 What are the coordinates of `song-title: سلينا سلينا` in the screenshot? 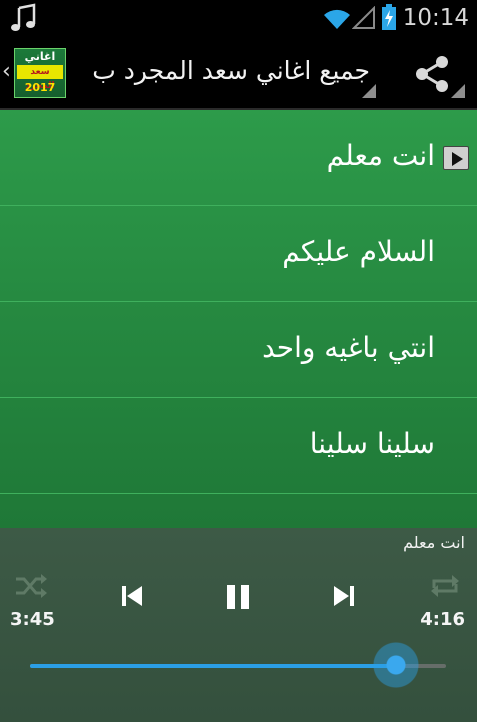 It's located at (372, 443).